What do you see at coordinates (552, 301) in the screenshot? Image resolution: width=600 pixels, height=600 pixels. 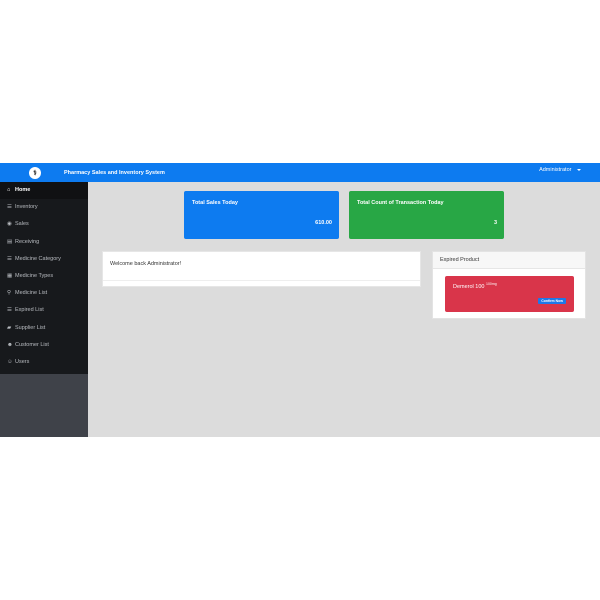 I see `confirm-now-button: Confirm Now` at bounding box center [552, 301].